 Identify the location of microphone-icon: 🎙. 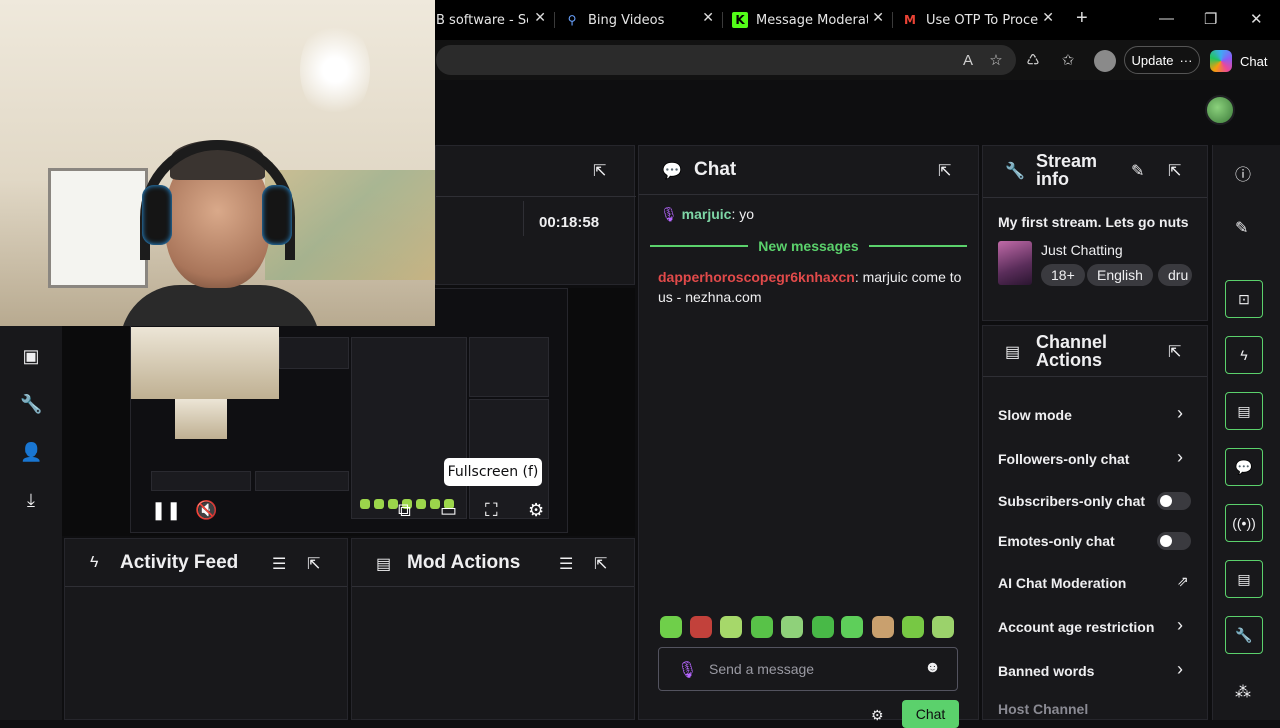
(687, 670).